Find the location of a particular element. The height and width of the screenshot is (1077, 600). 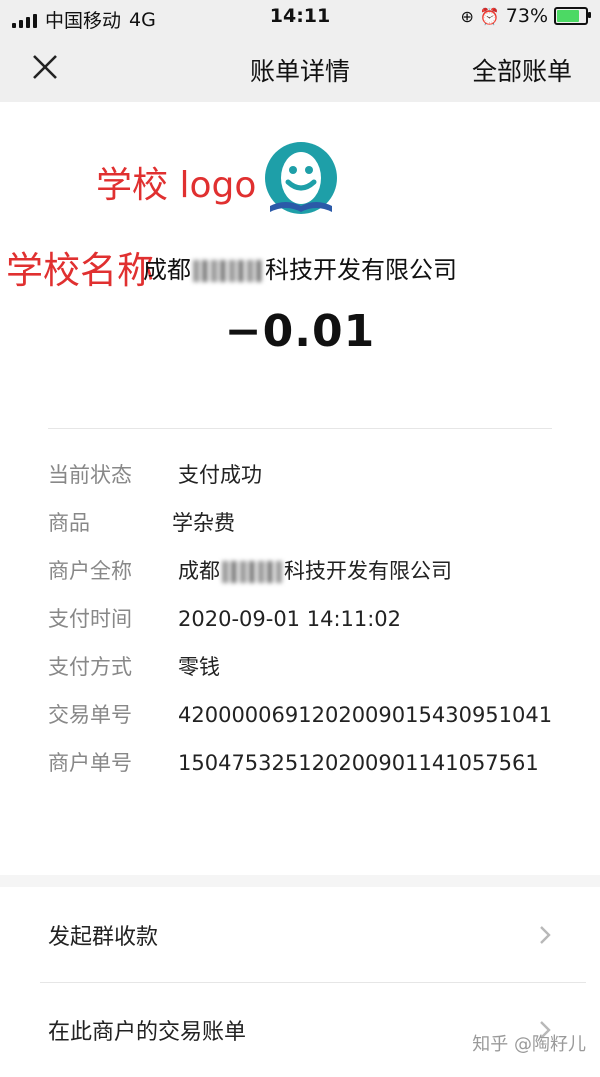

detail-value: 成都 科技开发有限公司 is located at coordinates (368, 571).